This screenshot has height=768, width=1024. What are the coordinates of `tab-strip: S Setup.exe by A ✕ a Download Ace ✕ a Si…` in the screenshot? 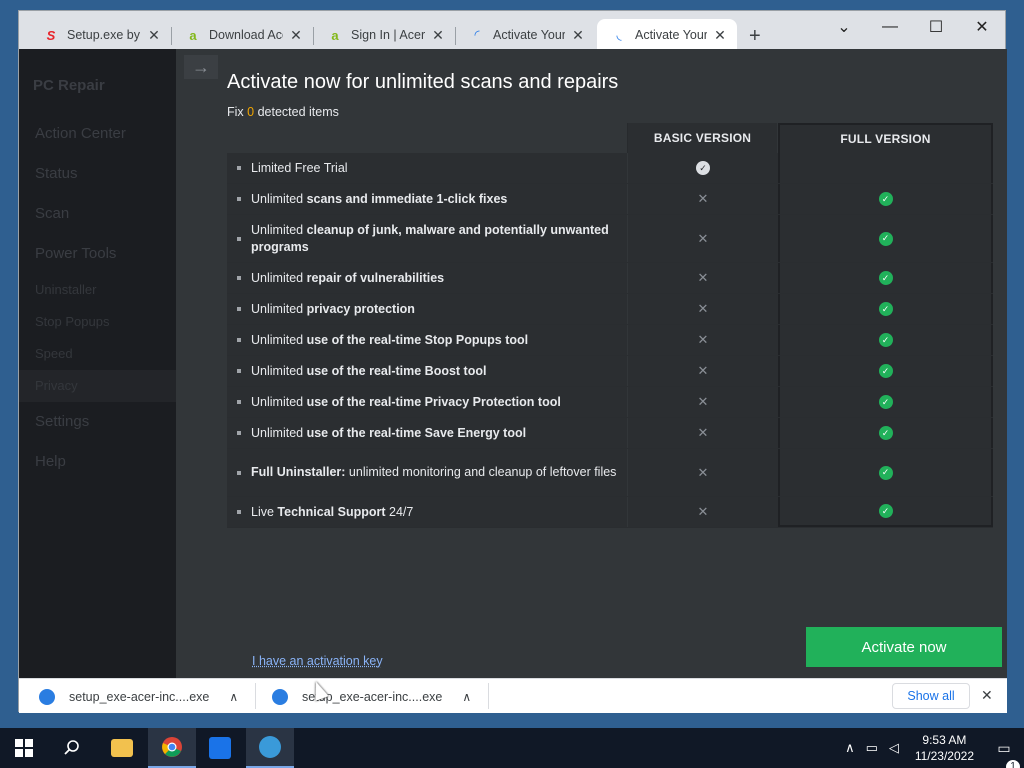 It's located at (512, 31).